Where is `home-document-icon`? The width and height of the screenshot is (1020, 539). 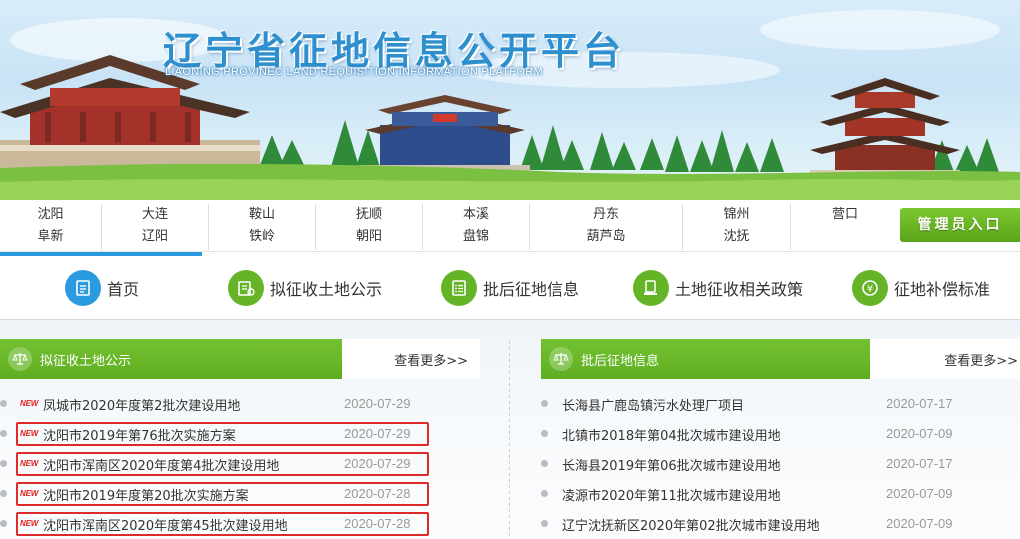
home-document-icon is located at coordinates (83, 288).